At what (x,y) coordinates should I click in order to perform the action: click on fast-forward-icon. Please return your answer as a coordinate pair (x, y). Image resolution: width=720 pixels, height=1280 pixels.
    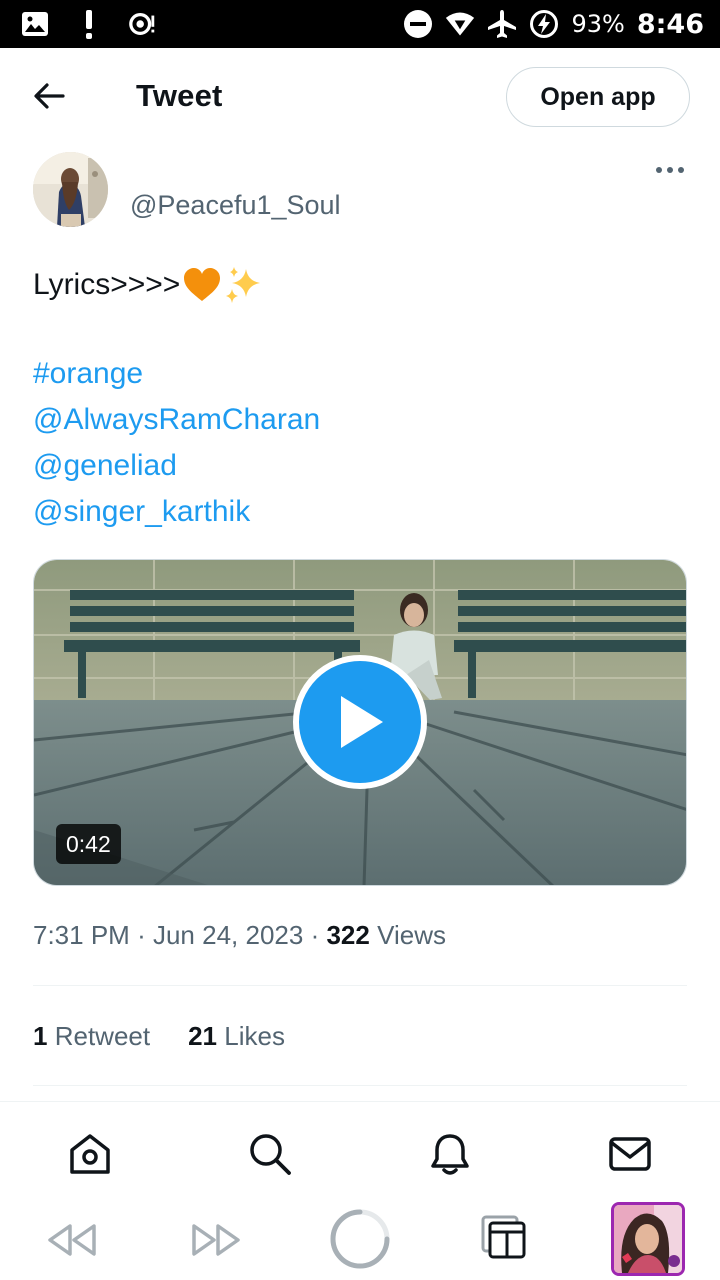
    Looking at the image, I should click on (216, 1240).